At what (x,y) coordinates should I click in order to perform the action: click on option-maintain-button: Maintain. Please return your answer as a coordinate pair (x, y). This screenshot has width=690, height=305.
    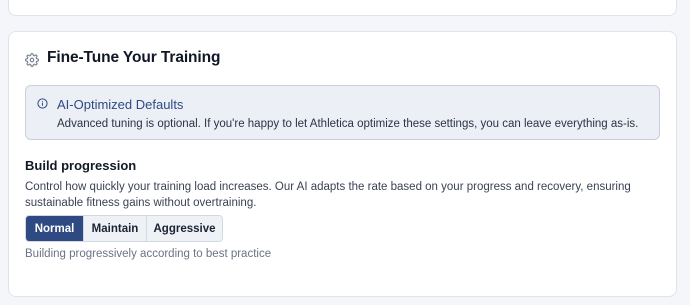
    Looking at the image, I should click on (115, 228).